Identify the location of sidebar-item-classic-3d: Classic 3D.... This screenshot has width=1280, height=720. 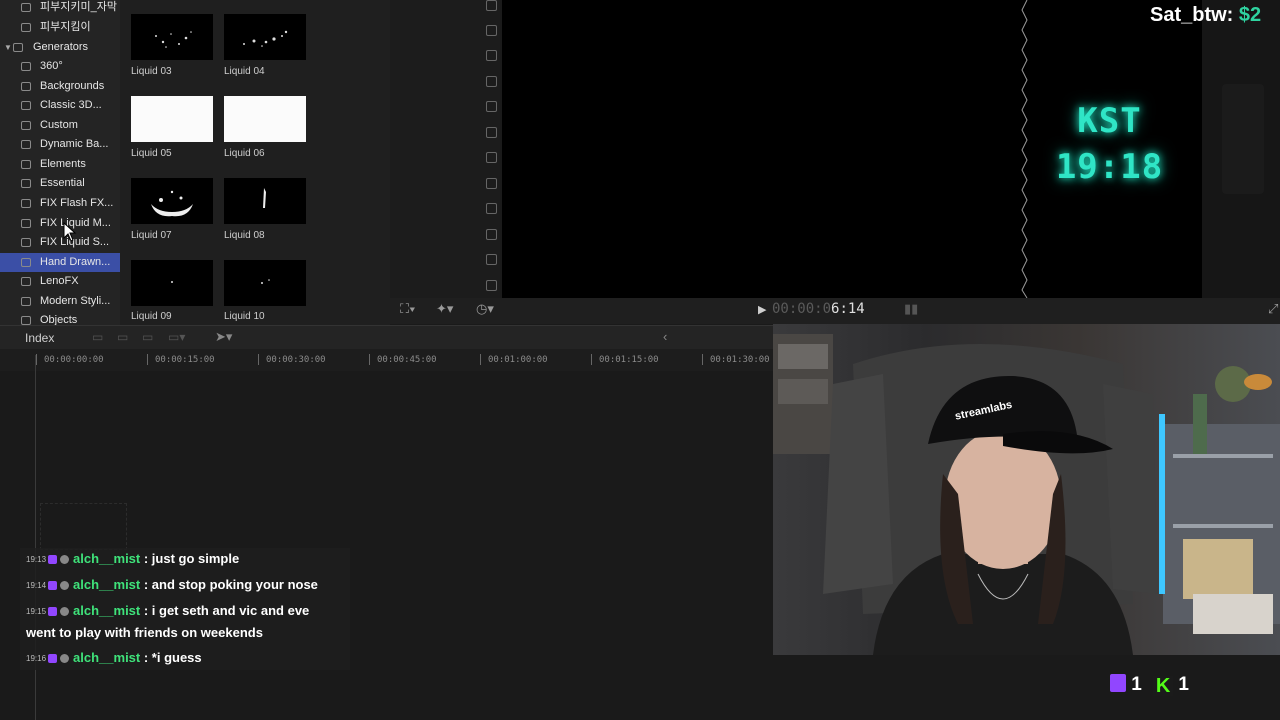
(60, 105).